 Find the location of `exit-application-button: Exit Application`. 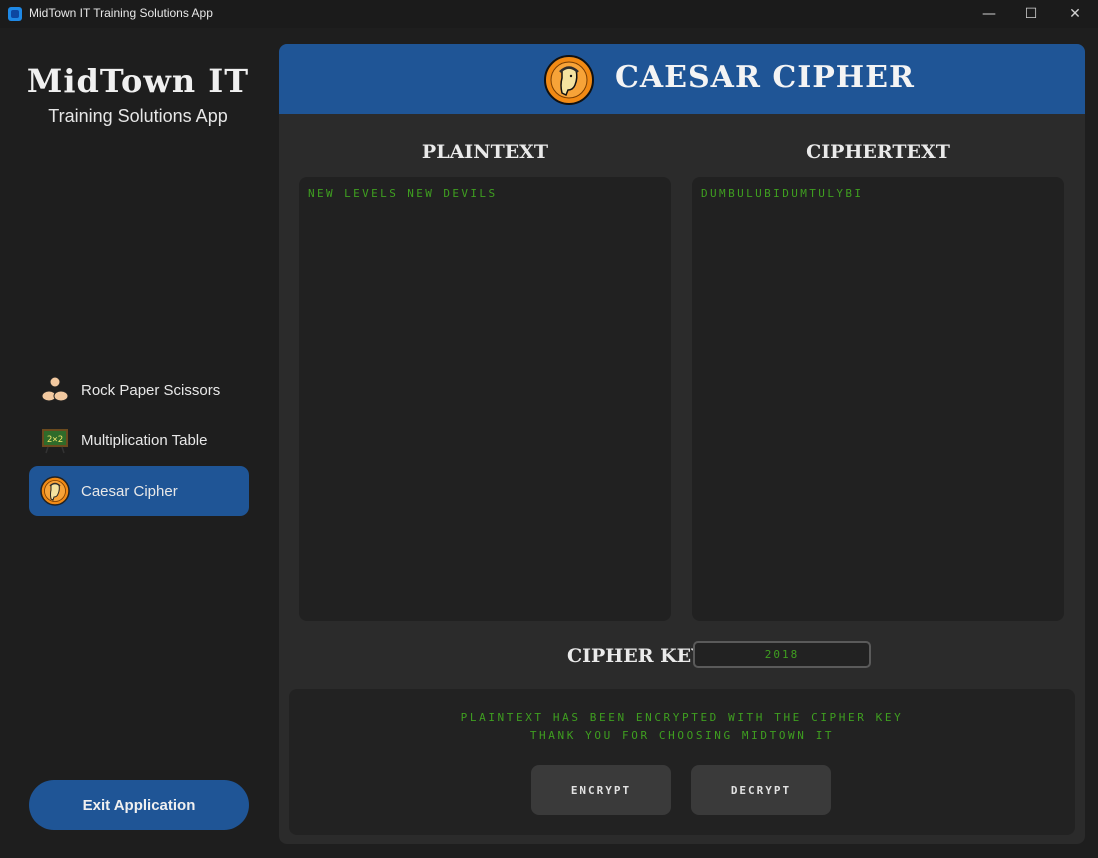

exit-application-button: Exit Application is located at coordinates (139, 805).